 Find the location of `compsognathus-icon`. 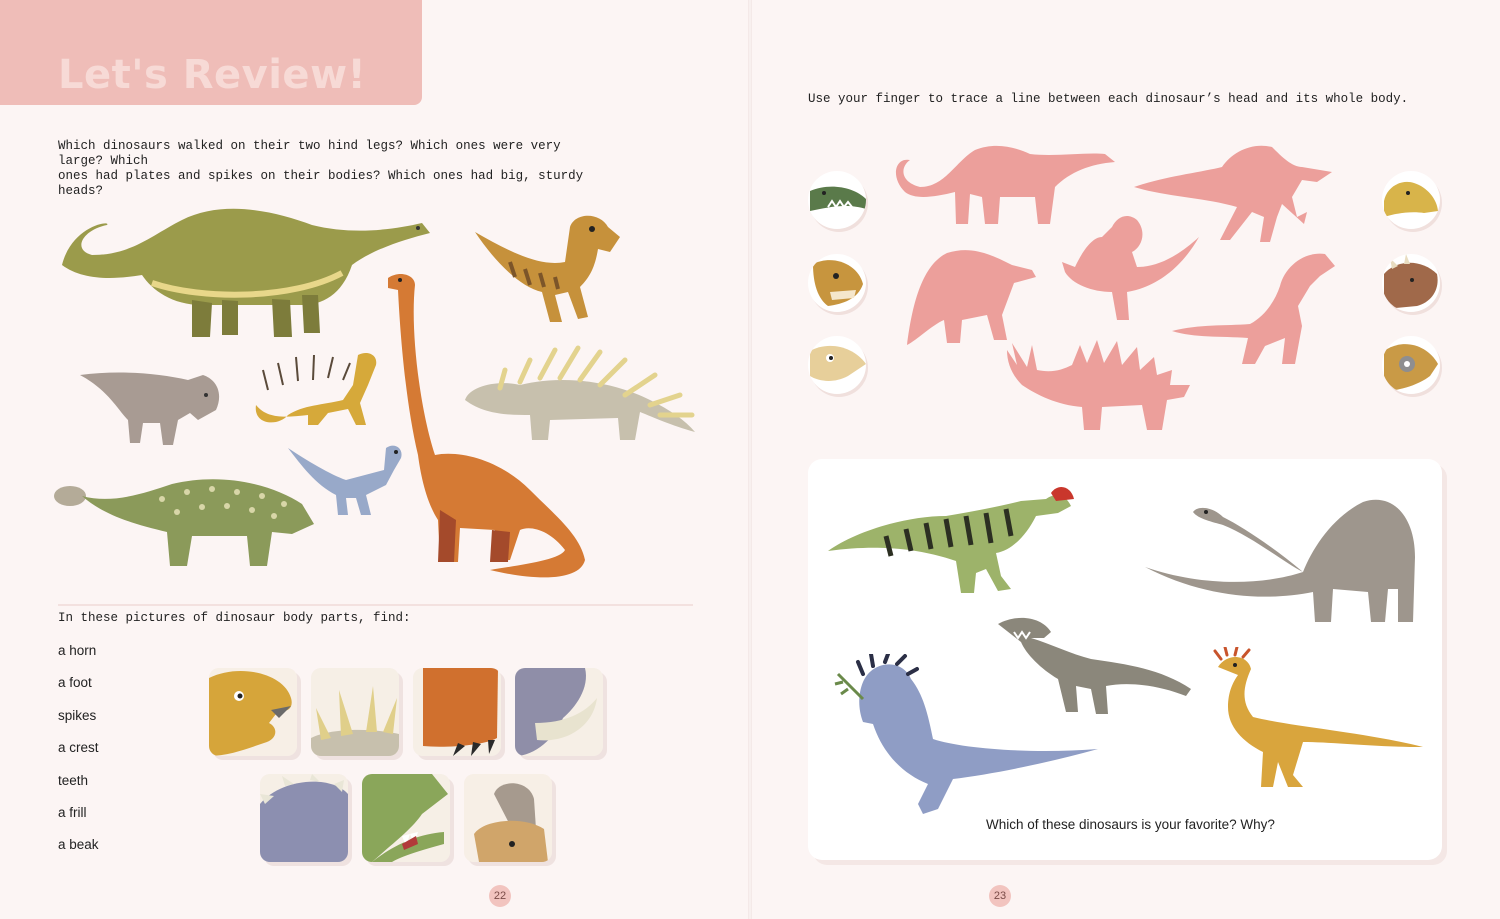

compsognathus-icon is located at coordinates (1318, 717).